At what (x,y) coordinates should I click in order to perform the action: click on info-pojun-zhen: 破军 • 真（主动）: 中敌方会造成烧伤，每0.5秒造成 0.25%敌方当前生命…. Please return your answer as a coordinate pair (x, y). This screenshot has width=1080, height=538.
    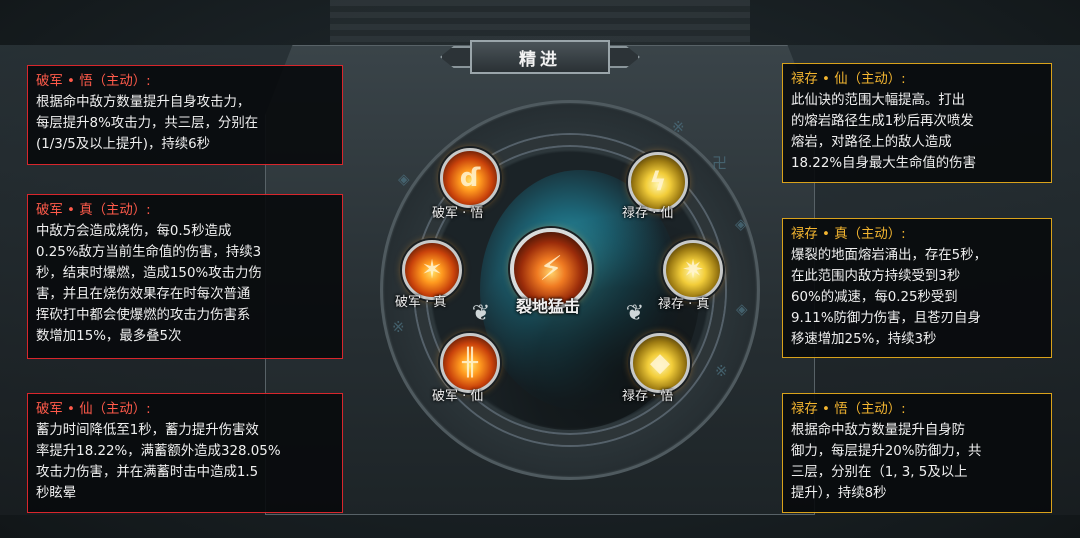
    Looking at the image, I should click on (185, 276).